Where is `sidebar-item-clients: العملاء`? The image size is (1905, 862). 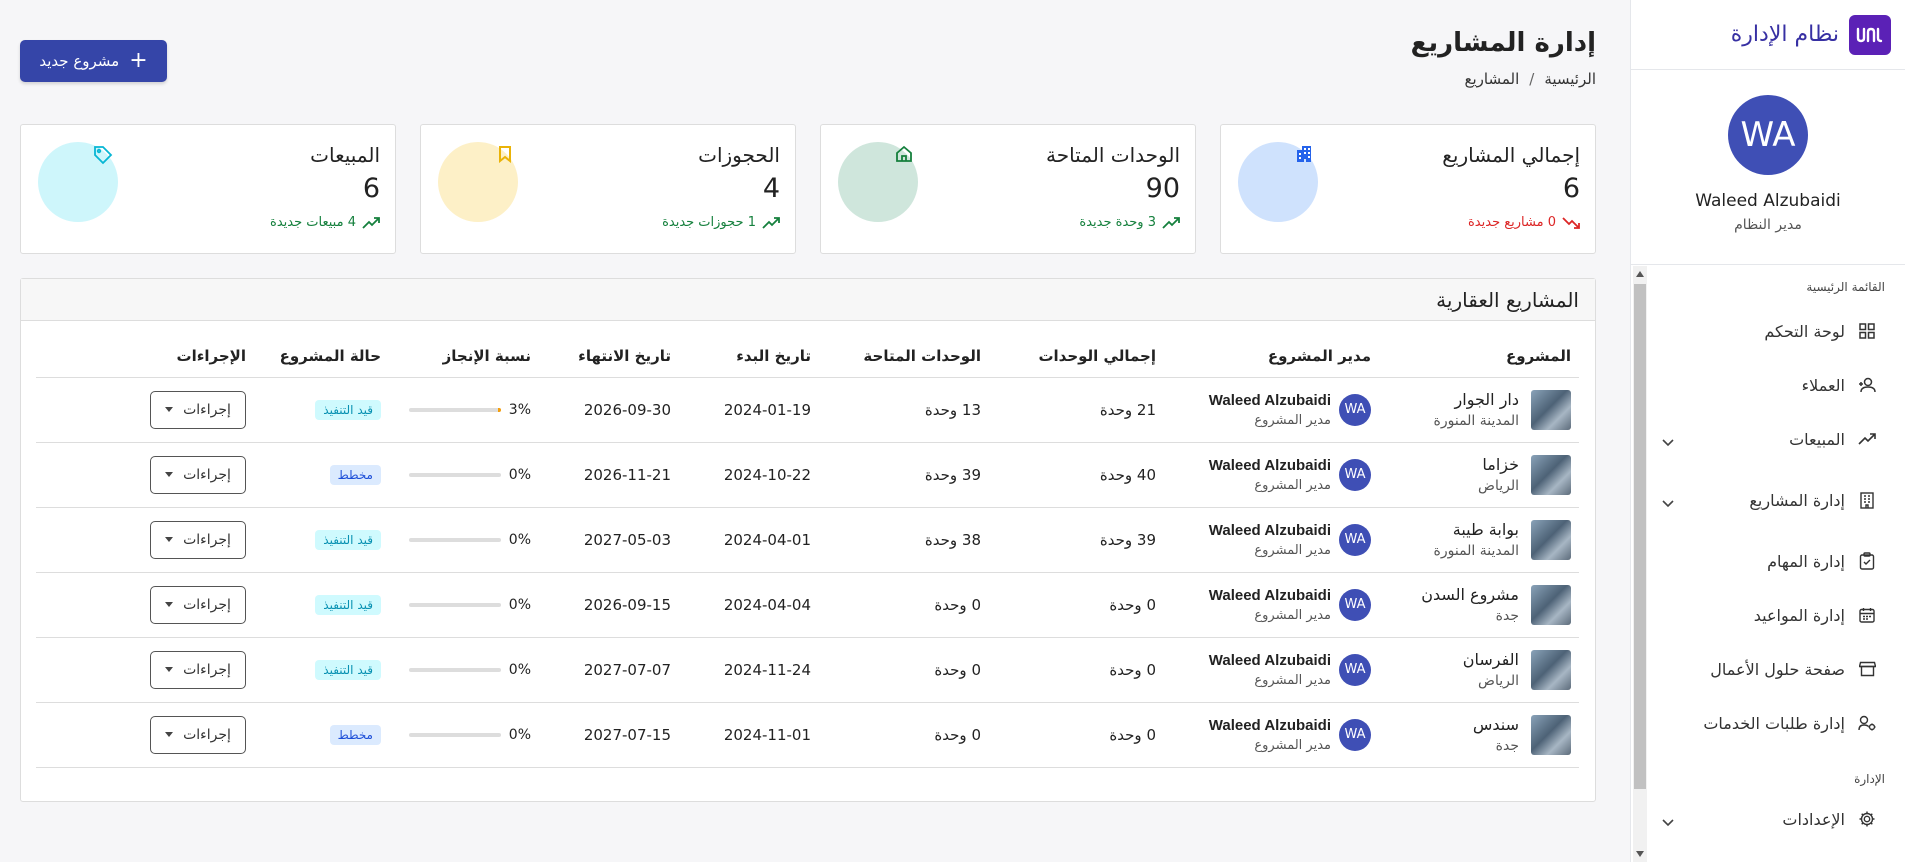
sidebar-item-clients: العملاء is located at coordinates (1767, 385).